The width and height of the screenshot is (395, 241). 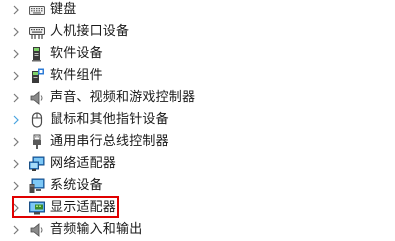 I want to click on audio-io-icon, so click(x=37, y=230).